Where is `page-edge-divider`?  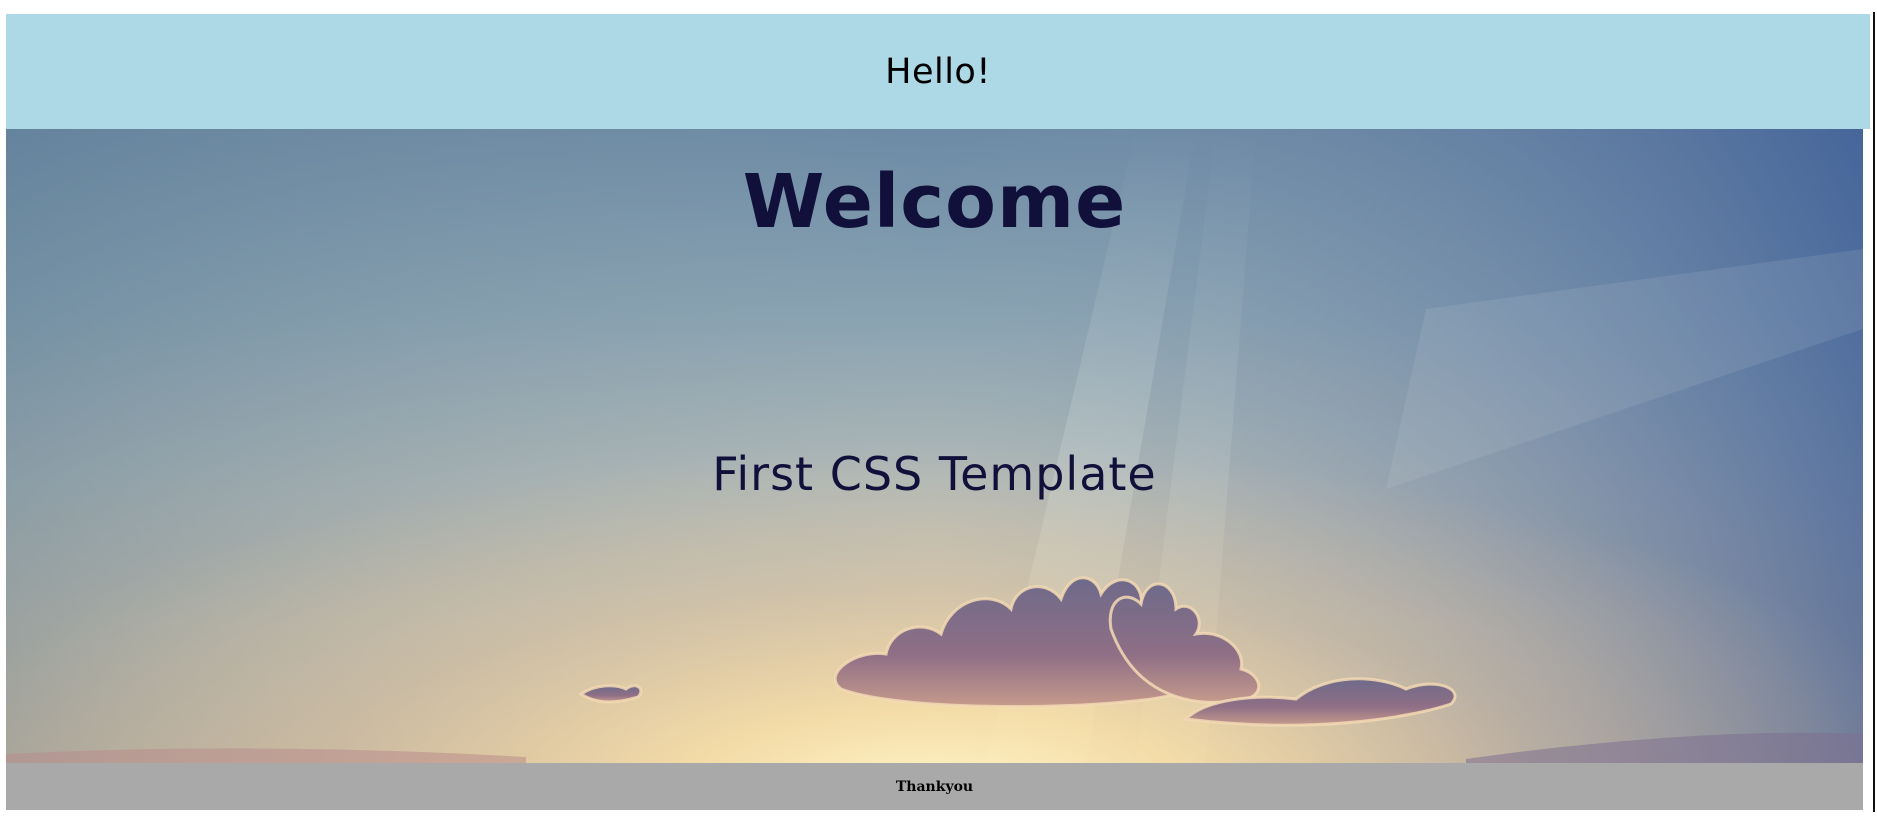
page-edge-divider is located at coordinates (1874, 412).